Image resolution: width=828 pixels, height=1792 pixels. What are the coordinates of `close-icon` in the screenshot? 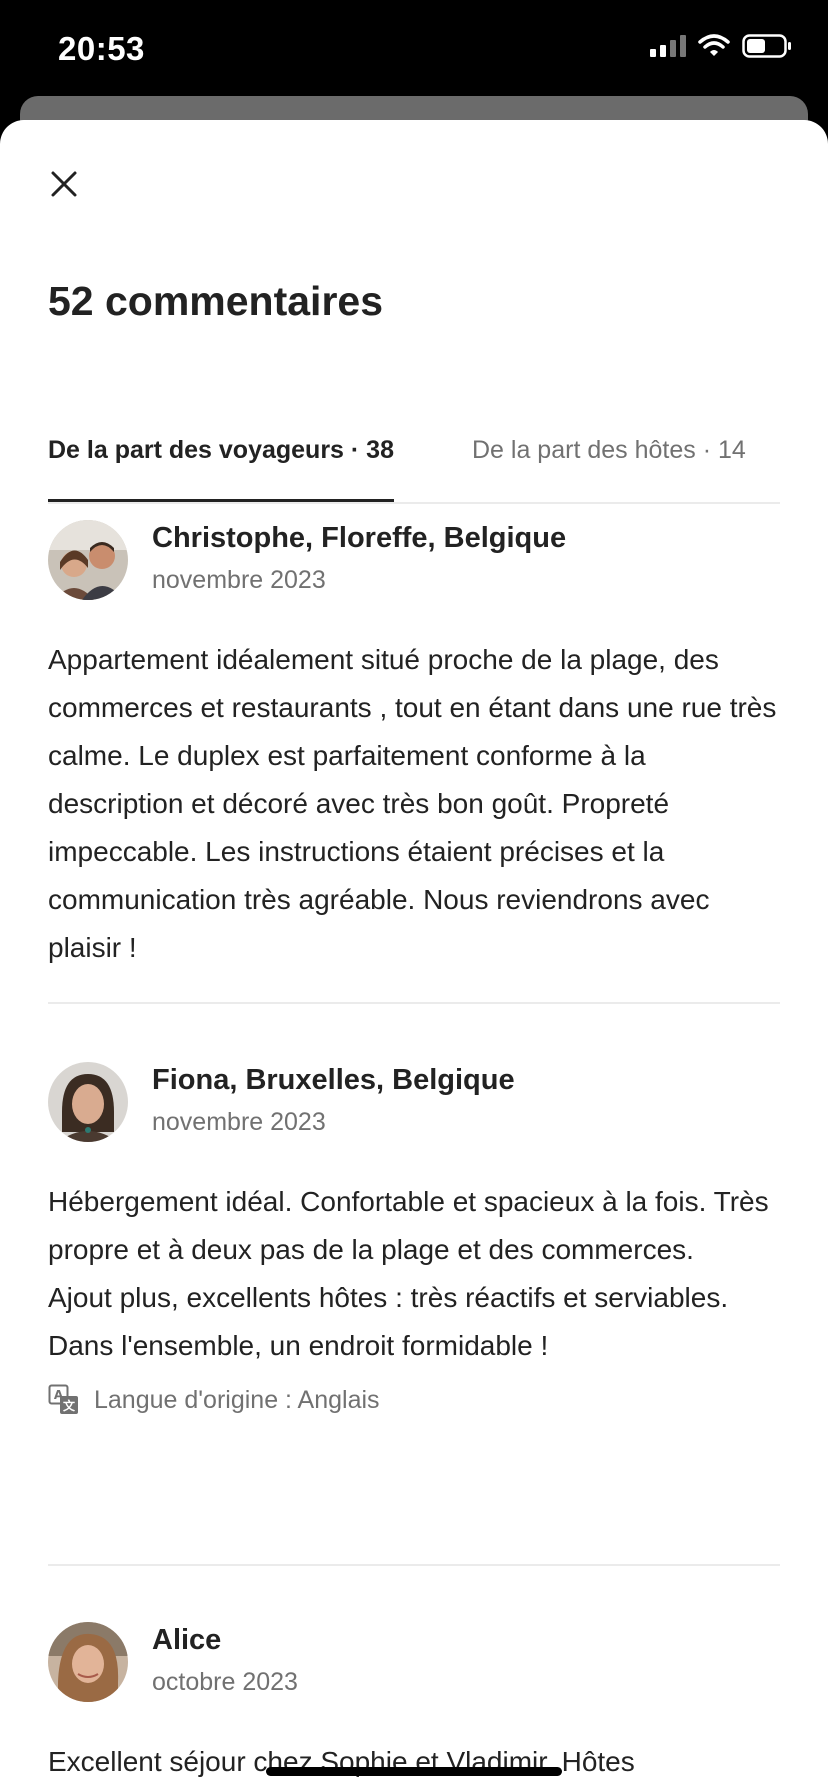 It's located at (64, 184).